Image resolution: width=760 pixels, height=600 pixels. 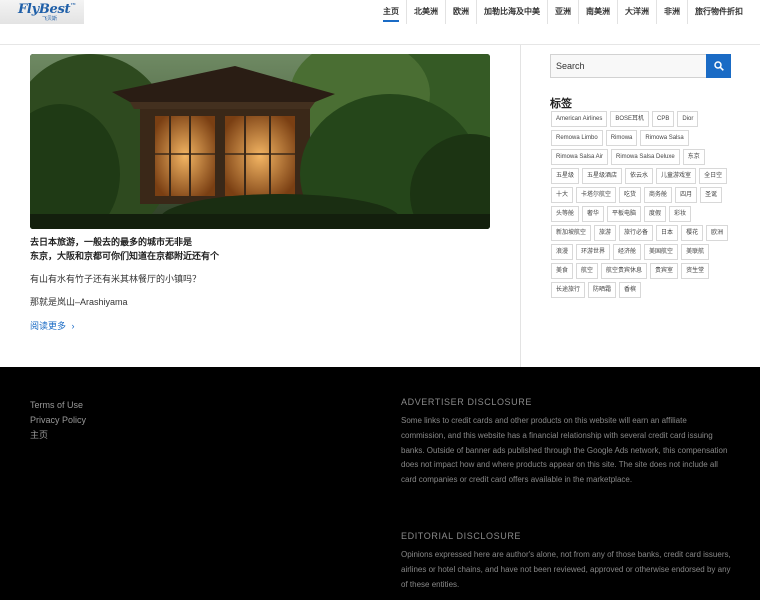 What do you see at coordinates (718, 12) in the screenshot?
I see `nav-item: 旅行物件折扣` at bounding box center [718, 12].